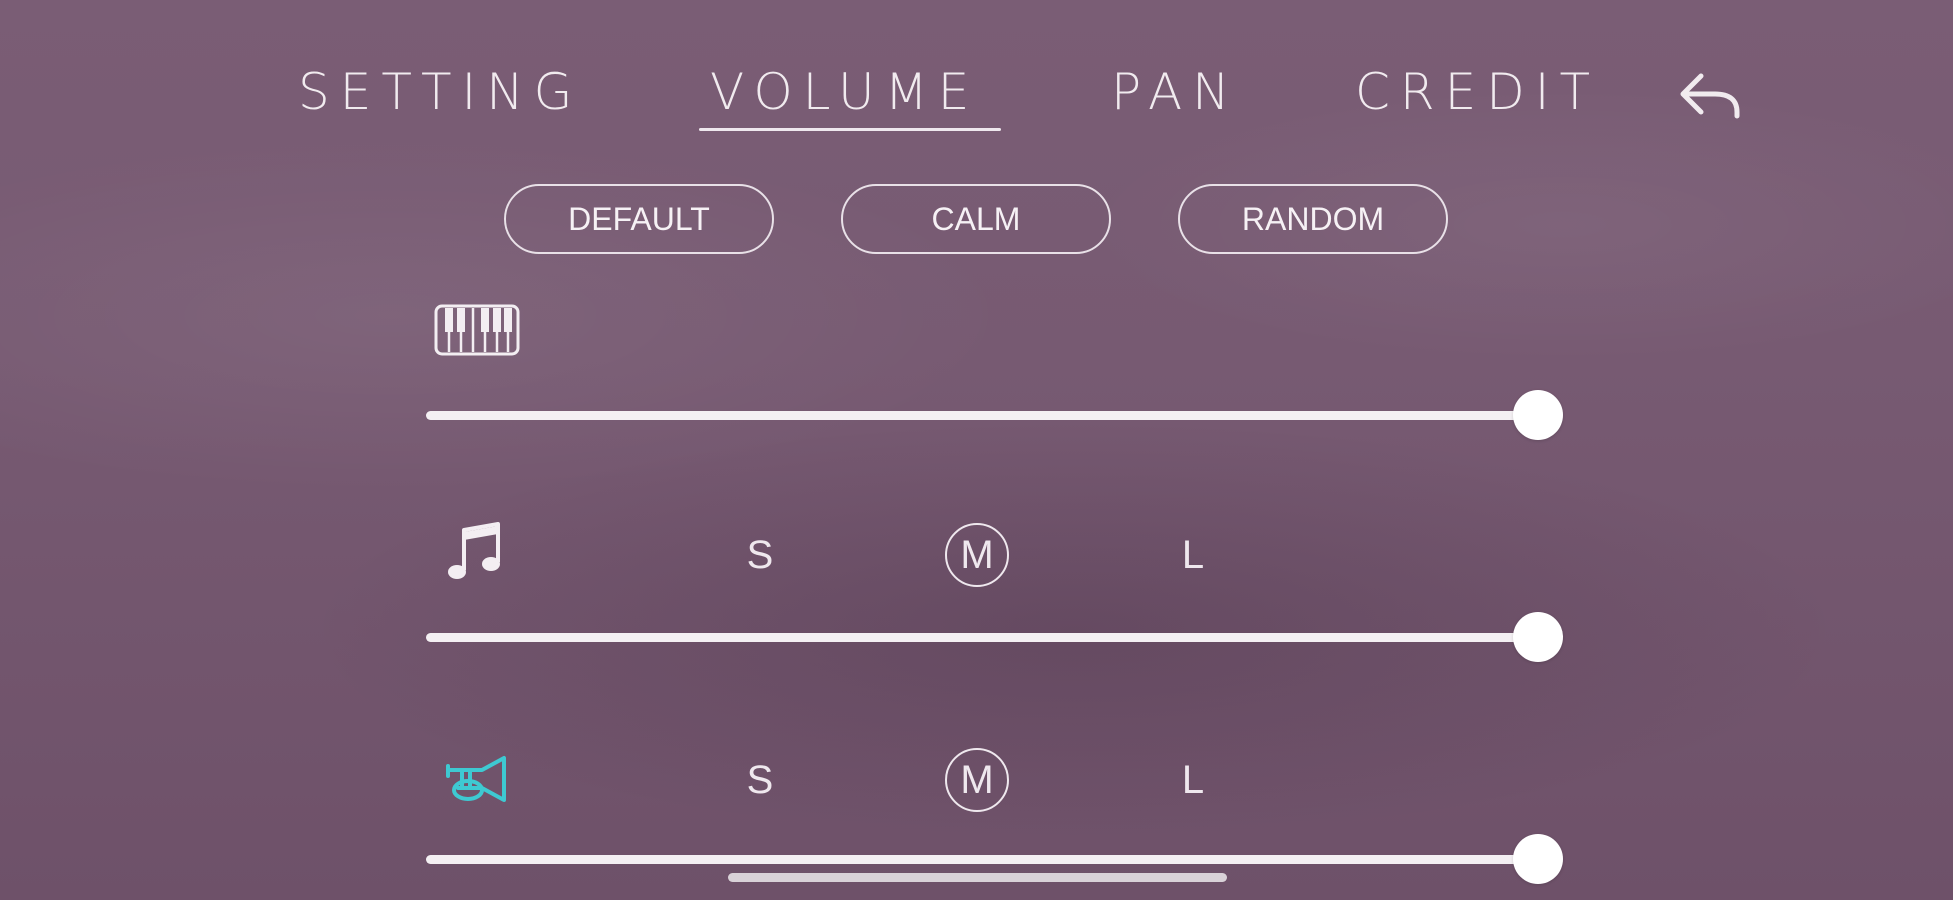 This screenshot has height=900, width=1953. Describe the element at coordinates (977, 877) in the screenshot. I see `home-indicator` at that location.